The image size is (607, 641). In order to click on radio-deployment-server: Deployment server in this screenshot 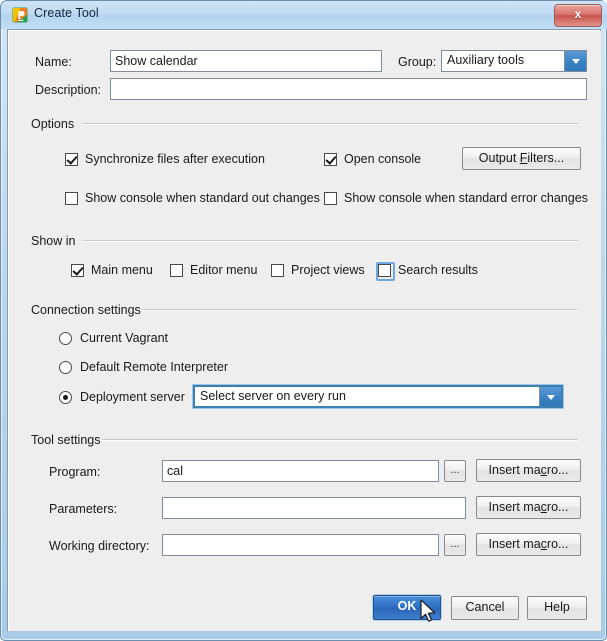, I will do `click(122, 397)`.